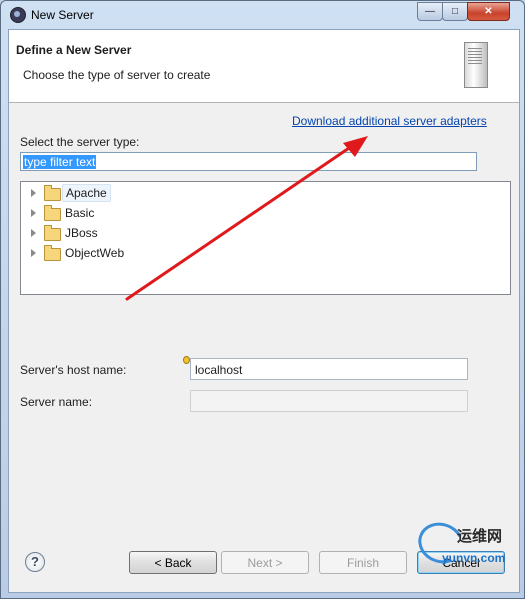  I want to click on maximize-button: □, so click(455, 11).